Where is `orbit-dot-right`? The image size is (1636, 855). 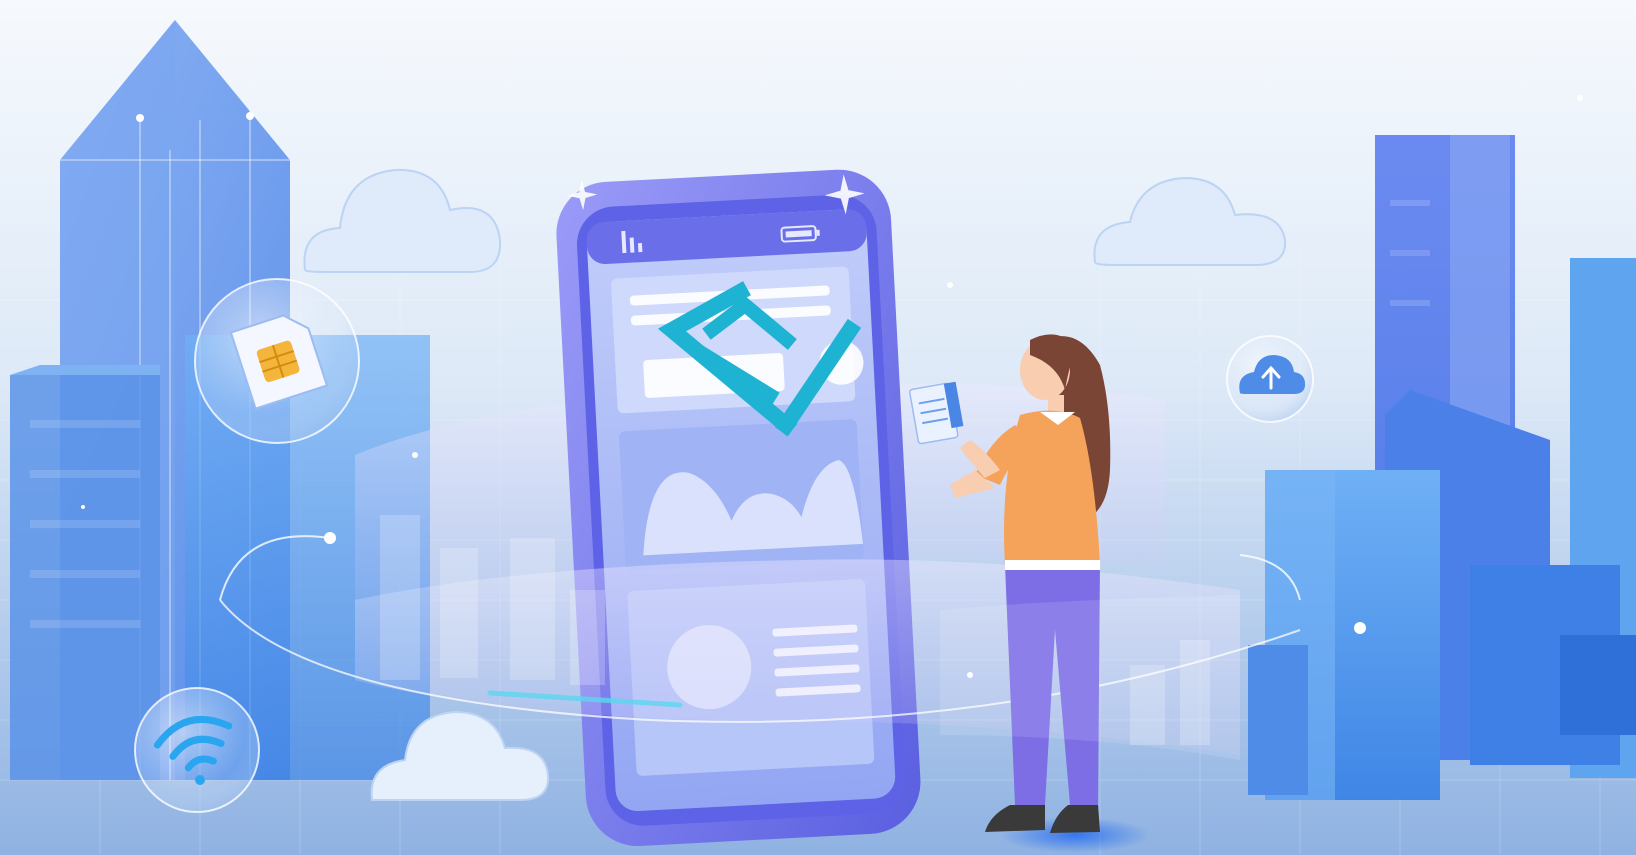 orbit-dot-right is located at coordinates (1360, 628).